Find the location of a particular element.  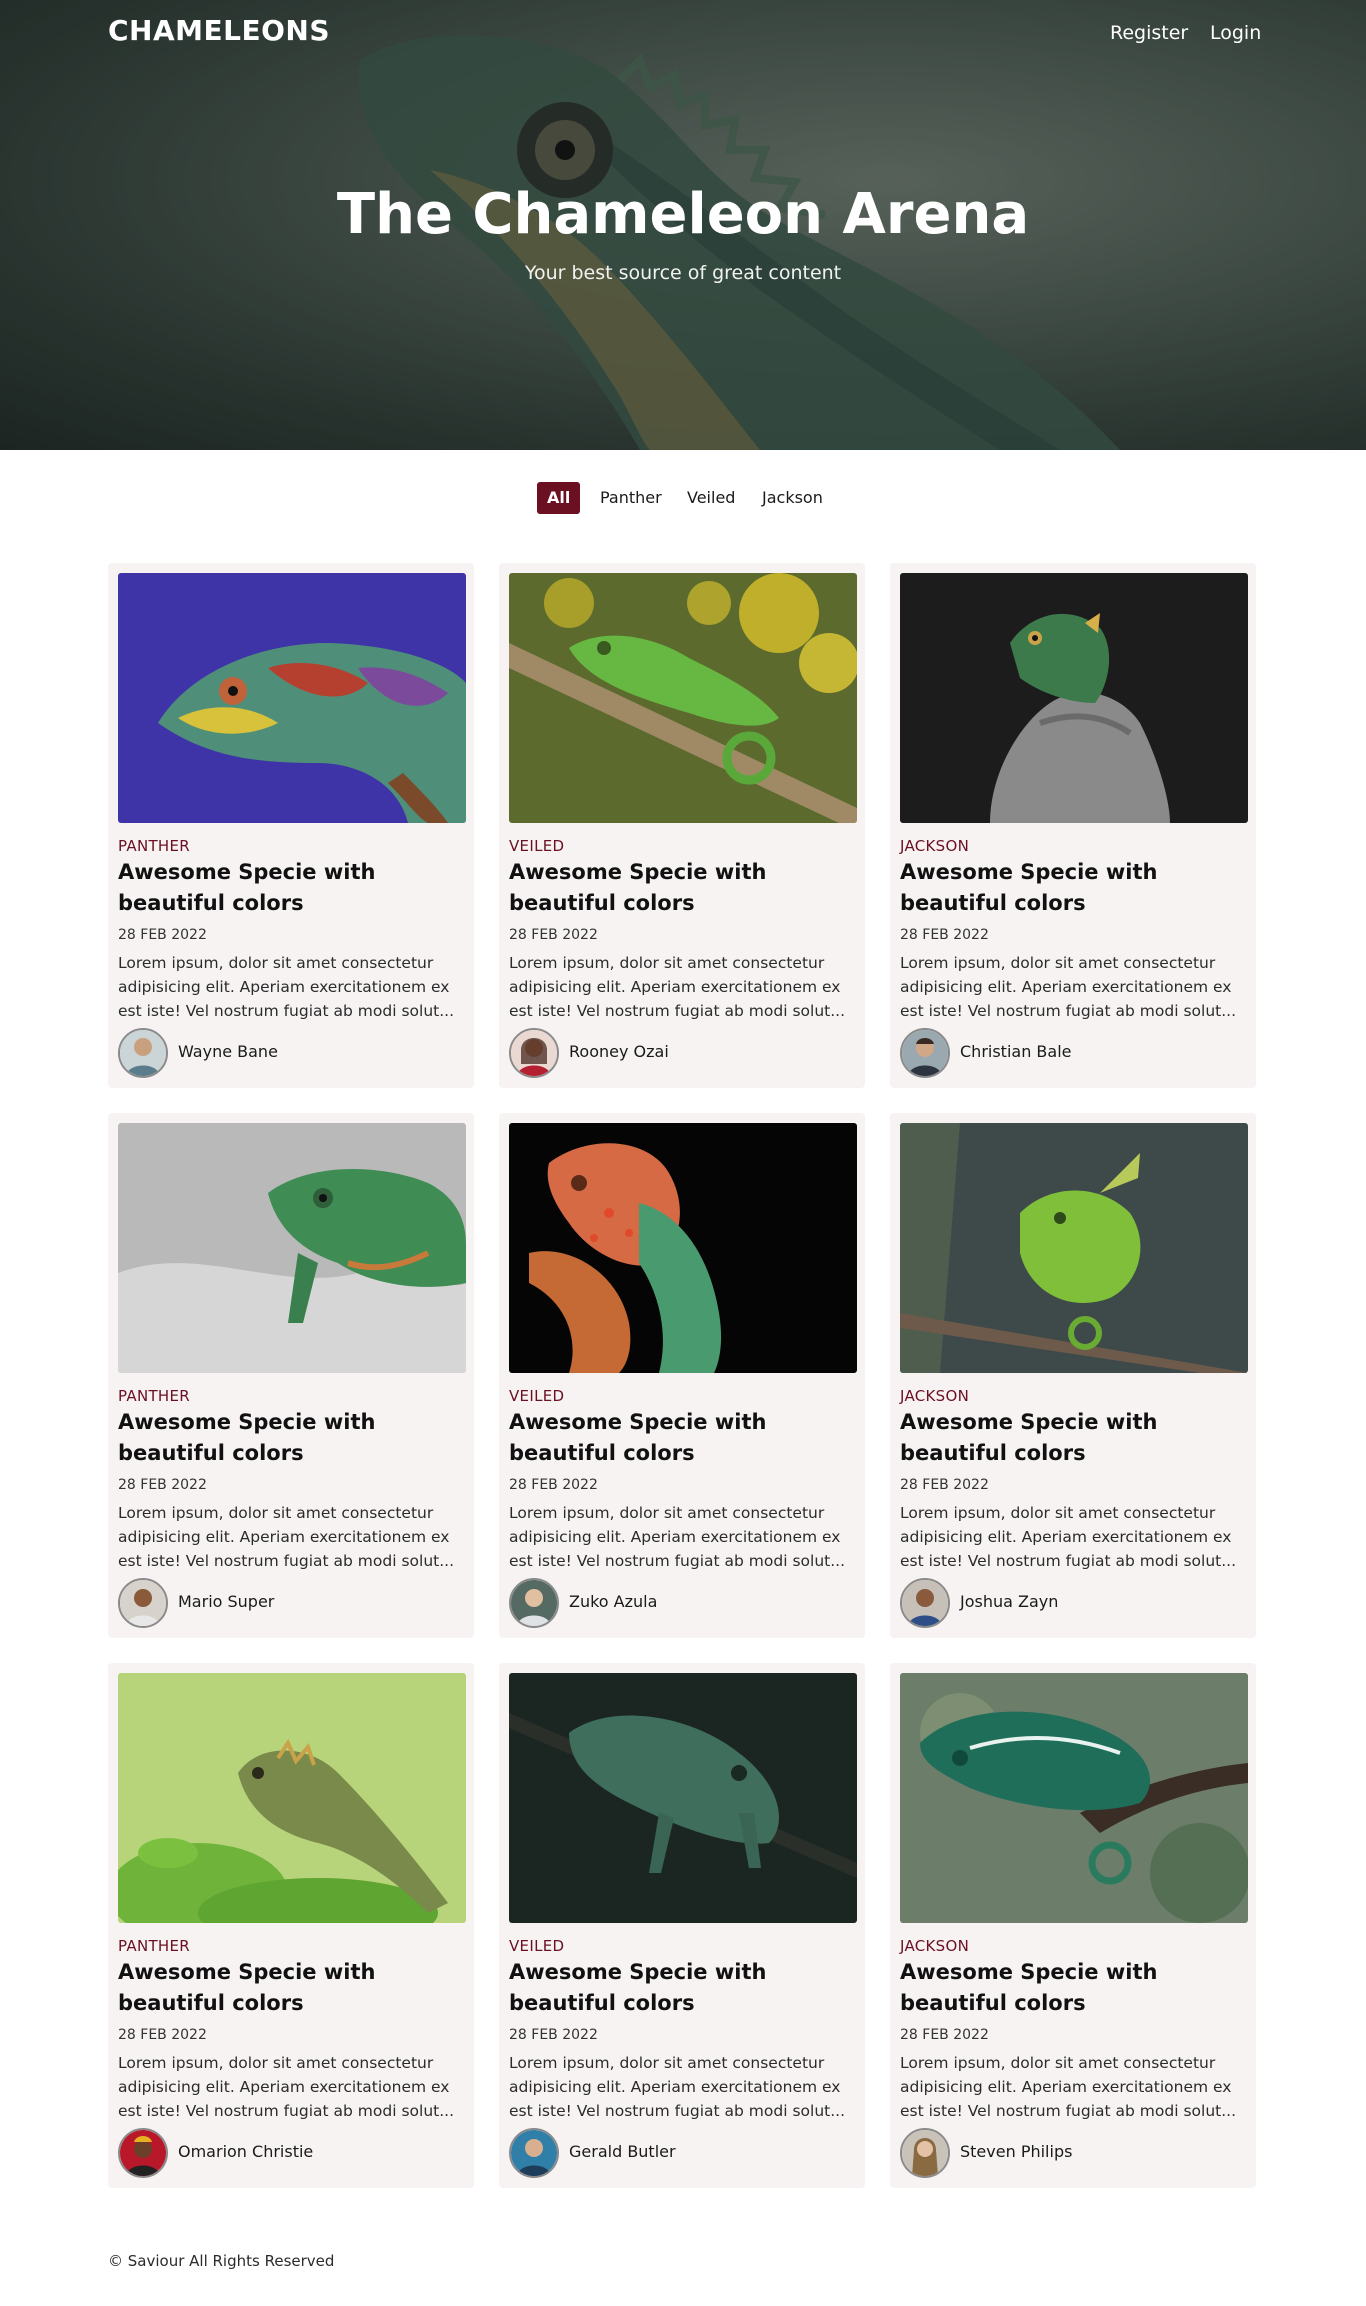

author-name: Rooney Ozai is located at coordinates (619, 1051).